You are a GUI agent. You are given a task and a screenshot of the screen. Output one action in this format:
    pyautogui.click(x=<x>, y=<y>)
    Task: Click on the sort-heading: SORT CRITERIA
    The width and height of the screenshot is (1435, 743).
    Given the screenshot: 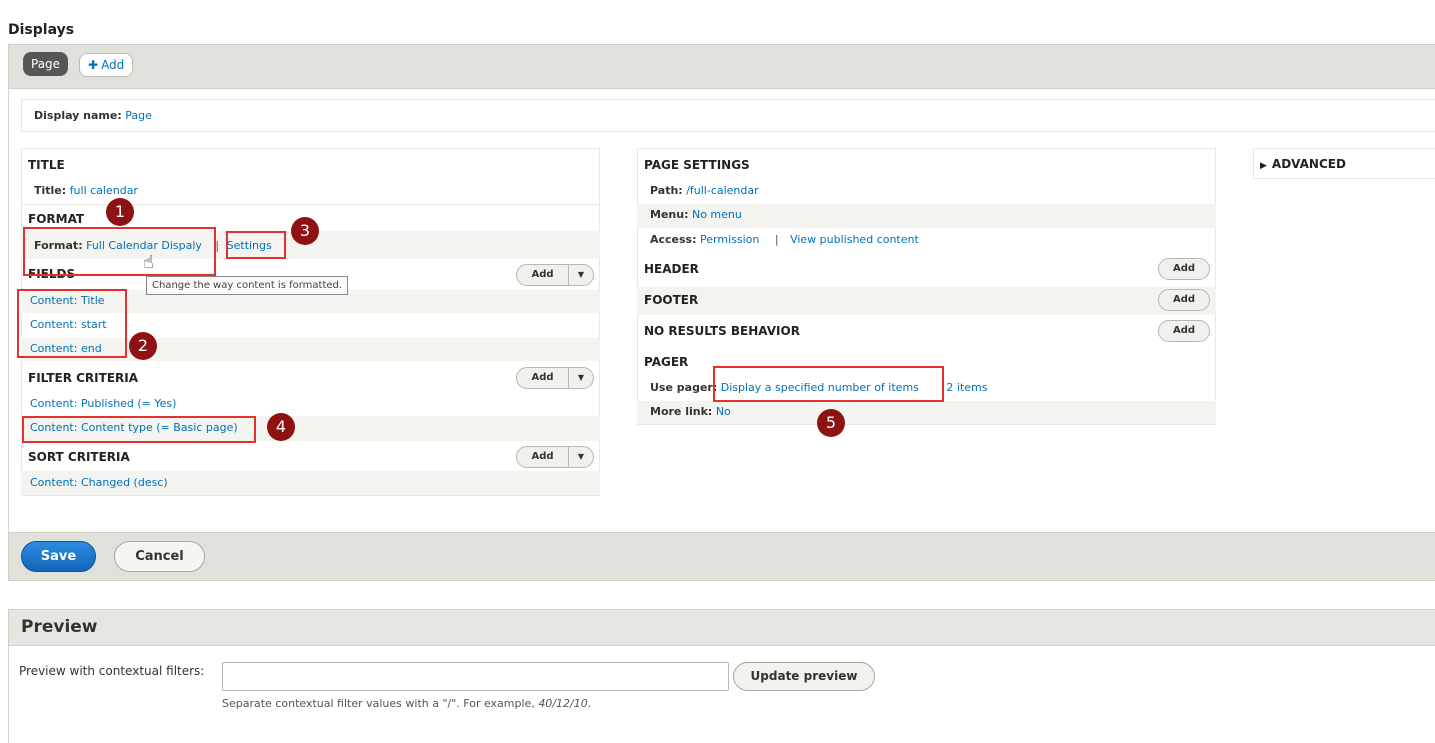 What is the action you would take?
    pyautogui.click(x=79, y=457)
    